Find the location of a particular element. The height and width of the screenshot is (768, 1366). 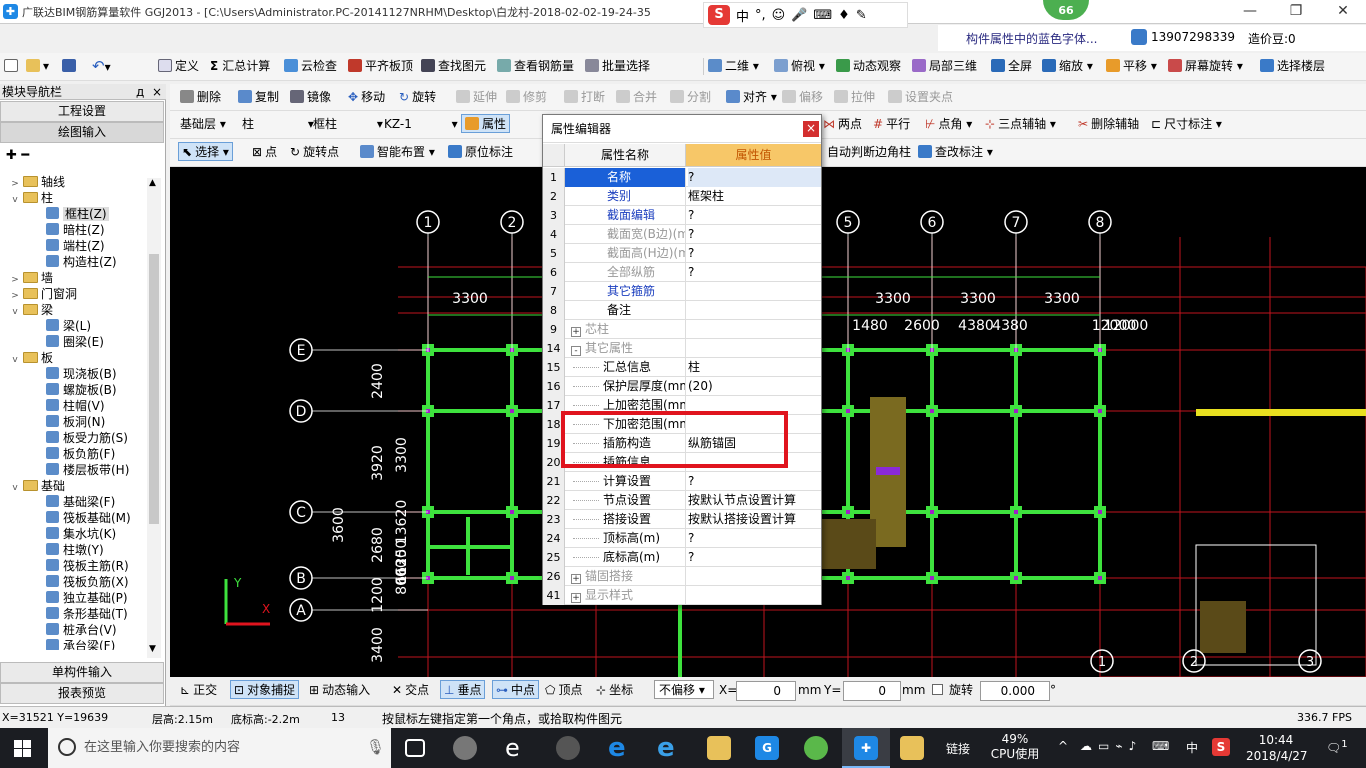

expand-icon: - is located at coordinates (576, 351).